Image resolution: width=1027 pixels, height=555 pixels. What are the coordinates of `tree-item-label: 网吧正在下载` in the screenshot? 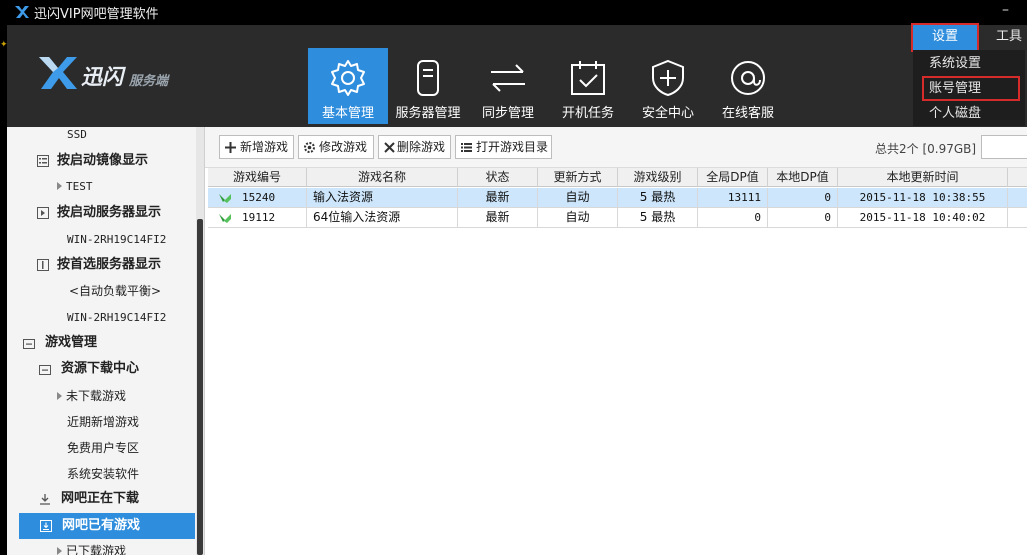 It's located at (100, 498).